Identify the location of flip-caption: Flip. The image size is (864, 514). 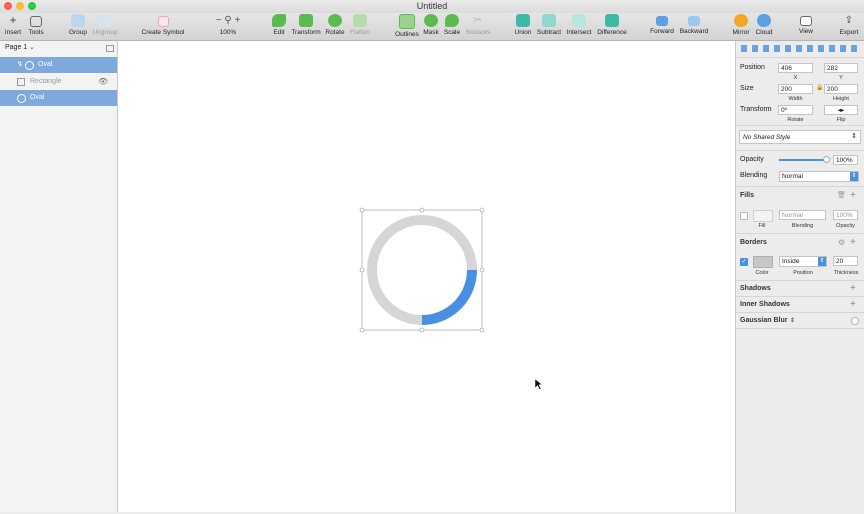
(841, 120).